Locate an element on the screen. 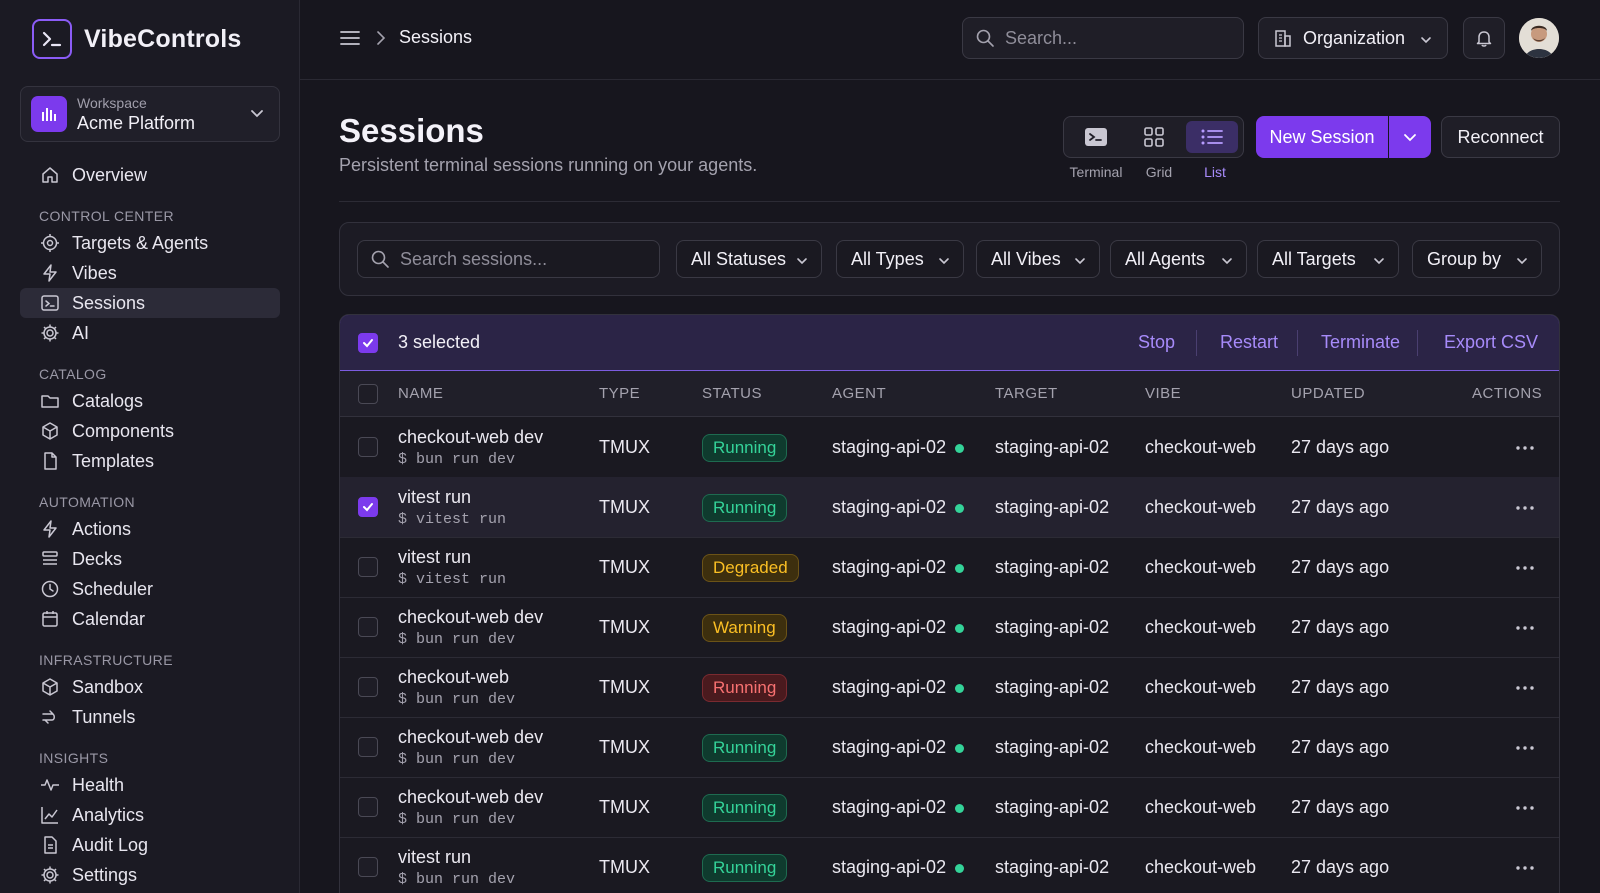 The image size is (1600, 893). export-csv-button: Export CSV is located at coordinates (1491, 342).